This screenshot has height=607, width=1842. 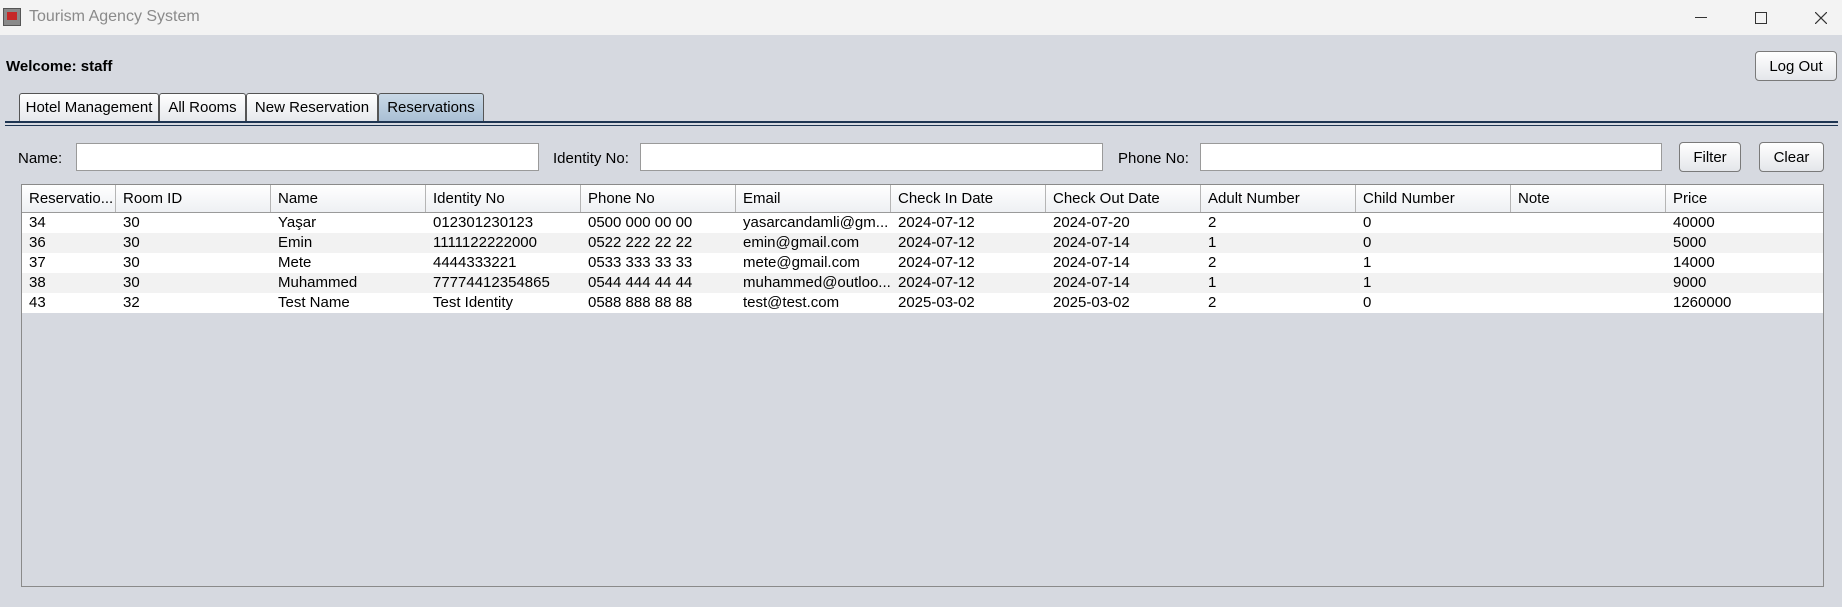 I want to click on column-header: Email, so click(x=813, y=198).